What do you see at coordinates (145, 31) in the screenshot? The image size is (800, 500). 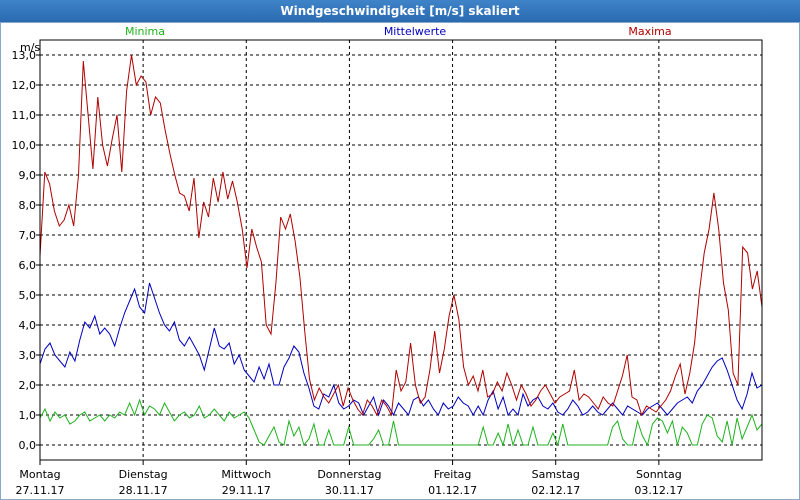 I see `legend-minima: Minima` at bounding box center [145, 31].